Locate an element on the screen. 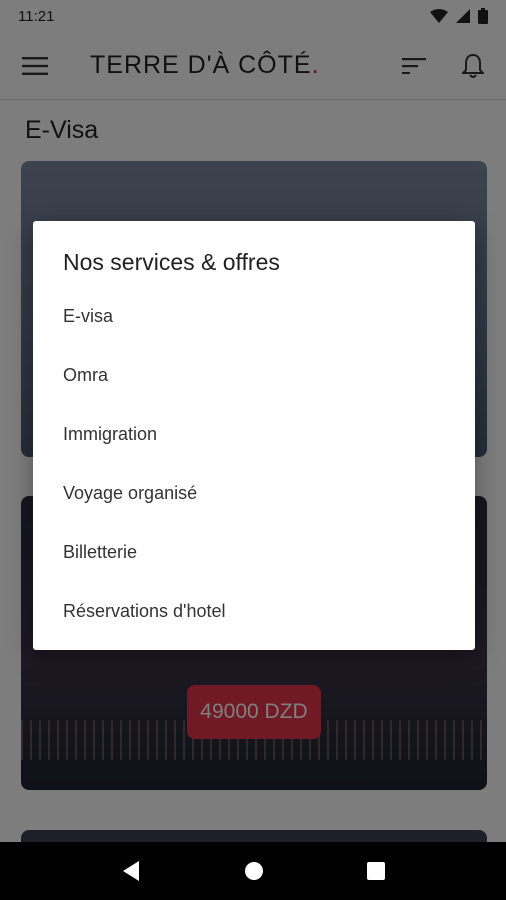 The image size is (506, 900). home-icon is located at coordinates (254, 871).